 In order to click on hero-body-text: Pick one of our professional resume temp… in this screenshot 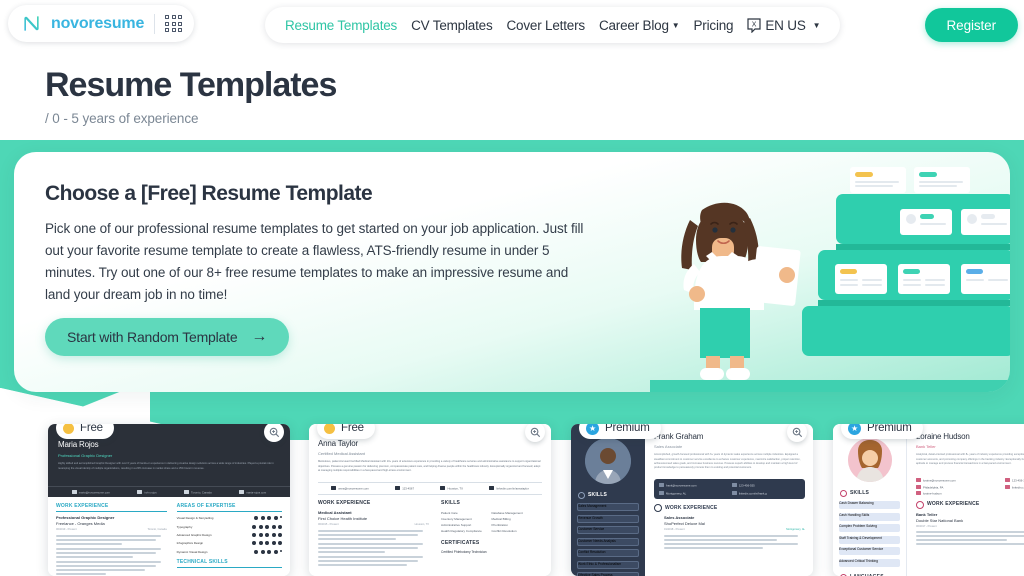, I will do `click(314, 261)`.